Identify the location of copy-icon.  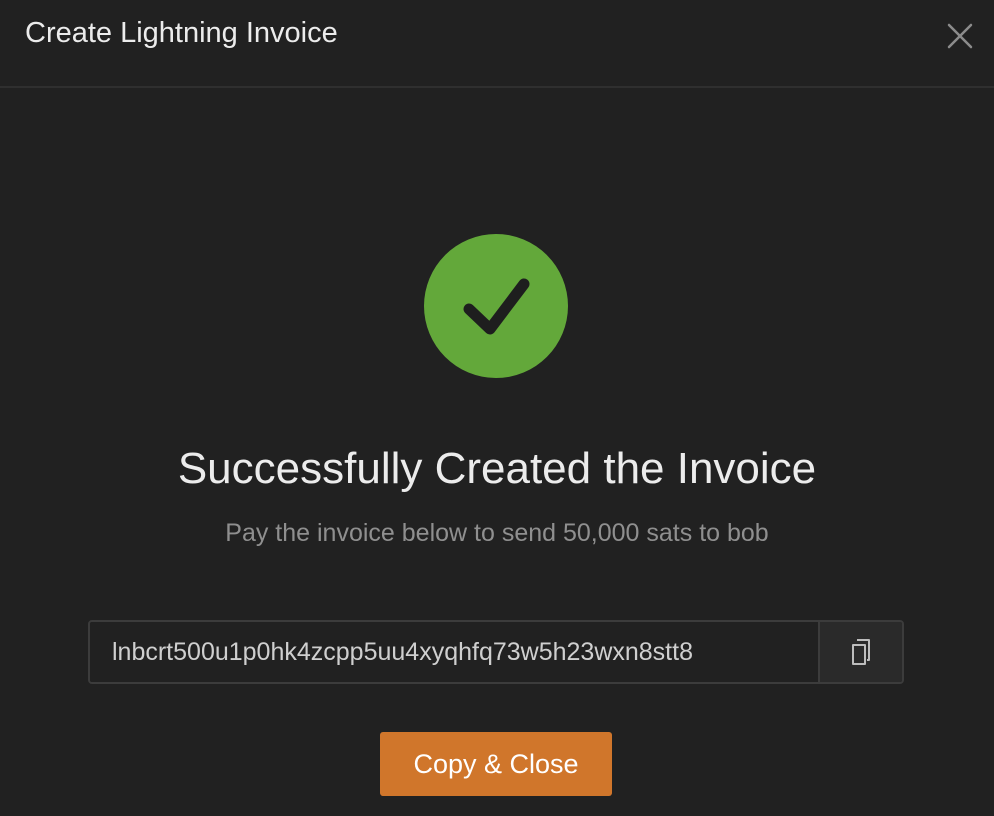
(861, 652).